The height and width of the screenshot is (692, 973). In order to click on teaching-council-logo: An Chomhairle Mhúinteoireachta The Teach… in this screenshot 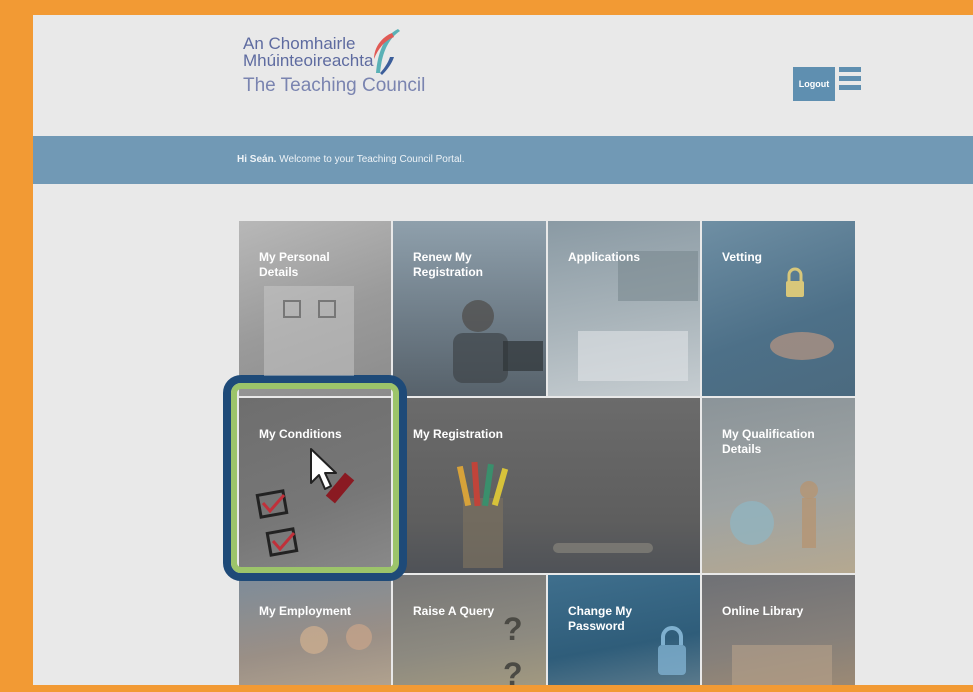, I will do `click(334, 63)`.